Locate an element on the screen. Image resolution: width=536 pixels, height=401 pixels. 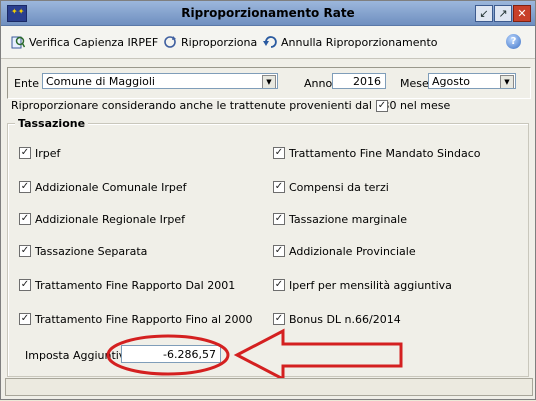
irpef-mensilita-checkbox: ✓ is located at coordinates (279, 285).